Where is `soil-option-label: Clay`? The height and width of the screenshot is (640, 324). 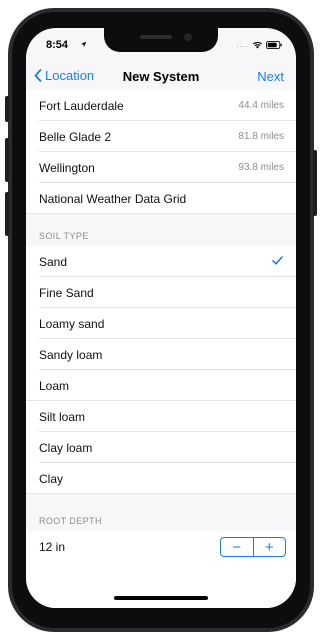
soil-option-label: Clay is located at coordinates (51, 478).